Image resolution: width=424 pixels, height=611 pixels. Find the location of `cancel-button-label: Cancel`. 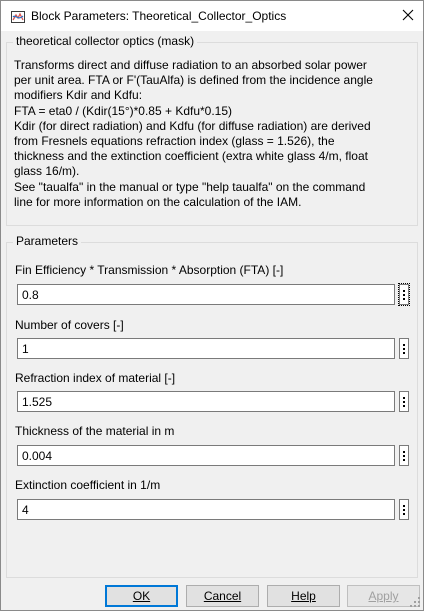

cancel-button-label: Cancel is located at coordinates (222, 596).